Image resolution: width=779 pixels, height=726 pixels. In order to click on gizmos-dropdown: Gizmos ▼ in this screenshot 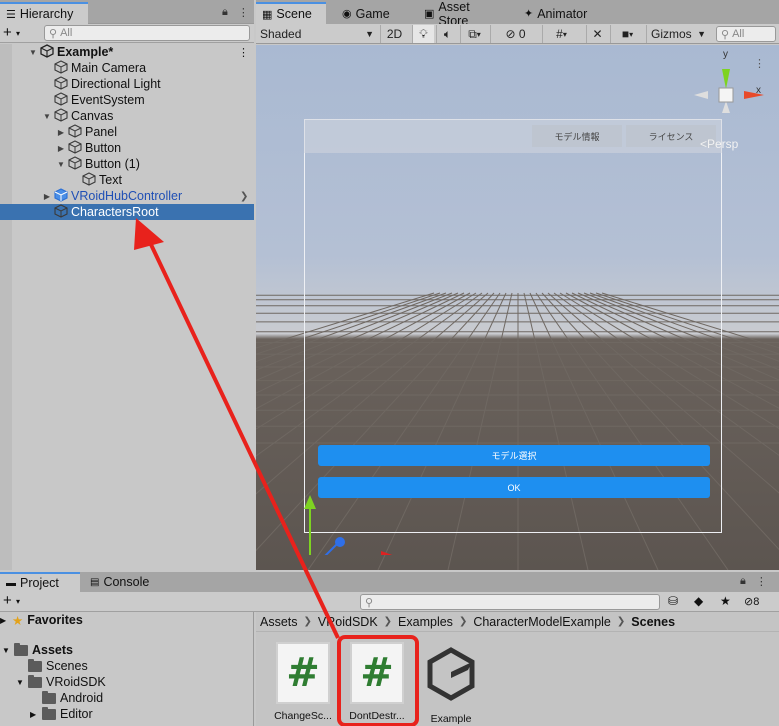, I will do `click(678, 34)`.